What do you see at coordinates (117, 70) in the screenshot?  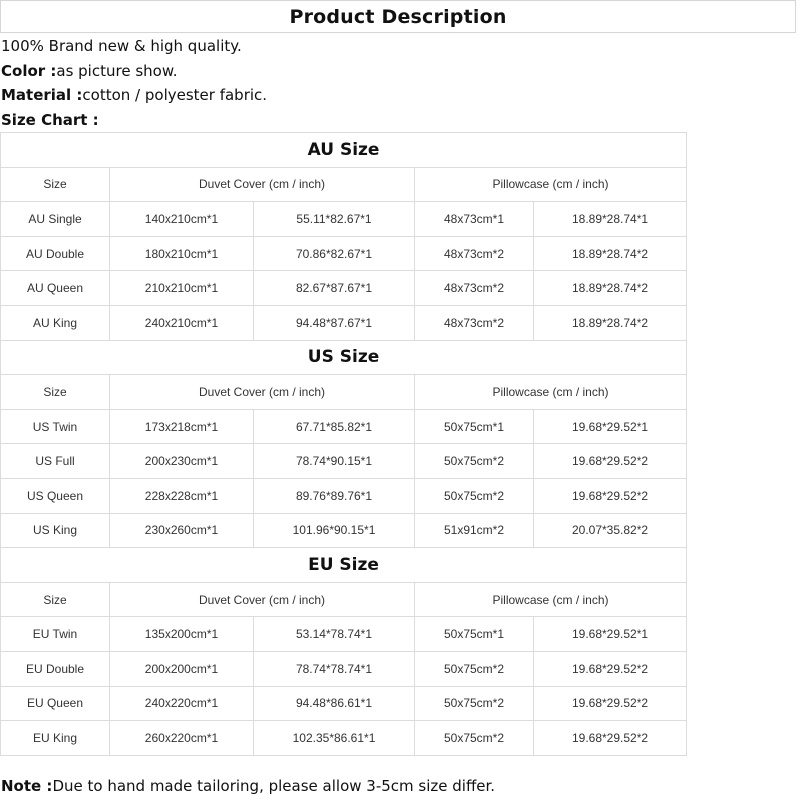 I see `color-value: as picture show.` at bounding box center [117, 70].